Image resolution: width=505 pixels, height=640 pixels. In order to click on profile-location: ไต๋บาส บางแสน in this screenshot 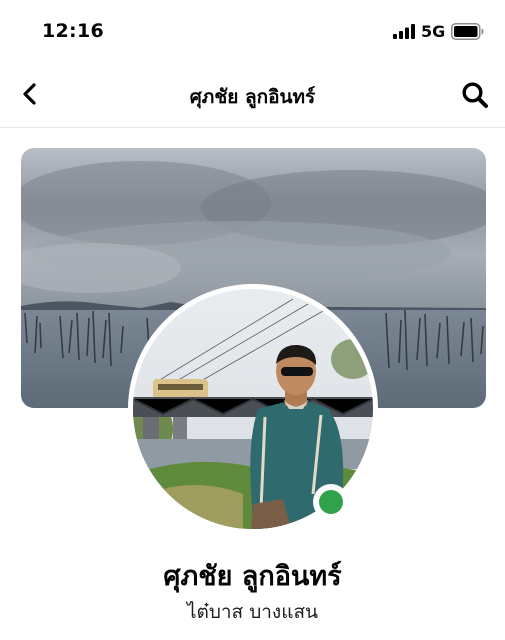, I will do `click(252, 612)`.